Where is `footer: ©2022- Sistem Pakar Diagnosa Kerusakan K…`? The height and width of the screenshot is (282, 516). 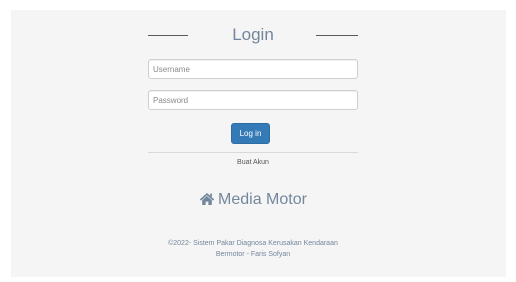
footer: ©2022- Sistem Pakar Diagnosa Kerusakan K… is located at coordinates (253, 249).